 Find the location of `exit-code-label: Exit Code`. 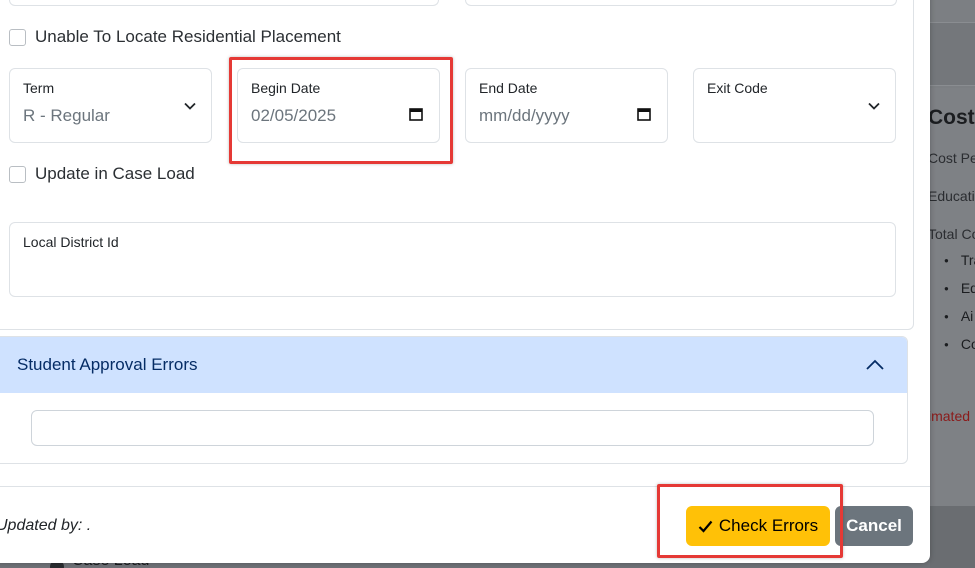

exit-code-label: Exit Code is located at coordinates (737, 88).